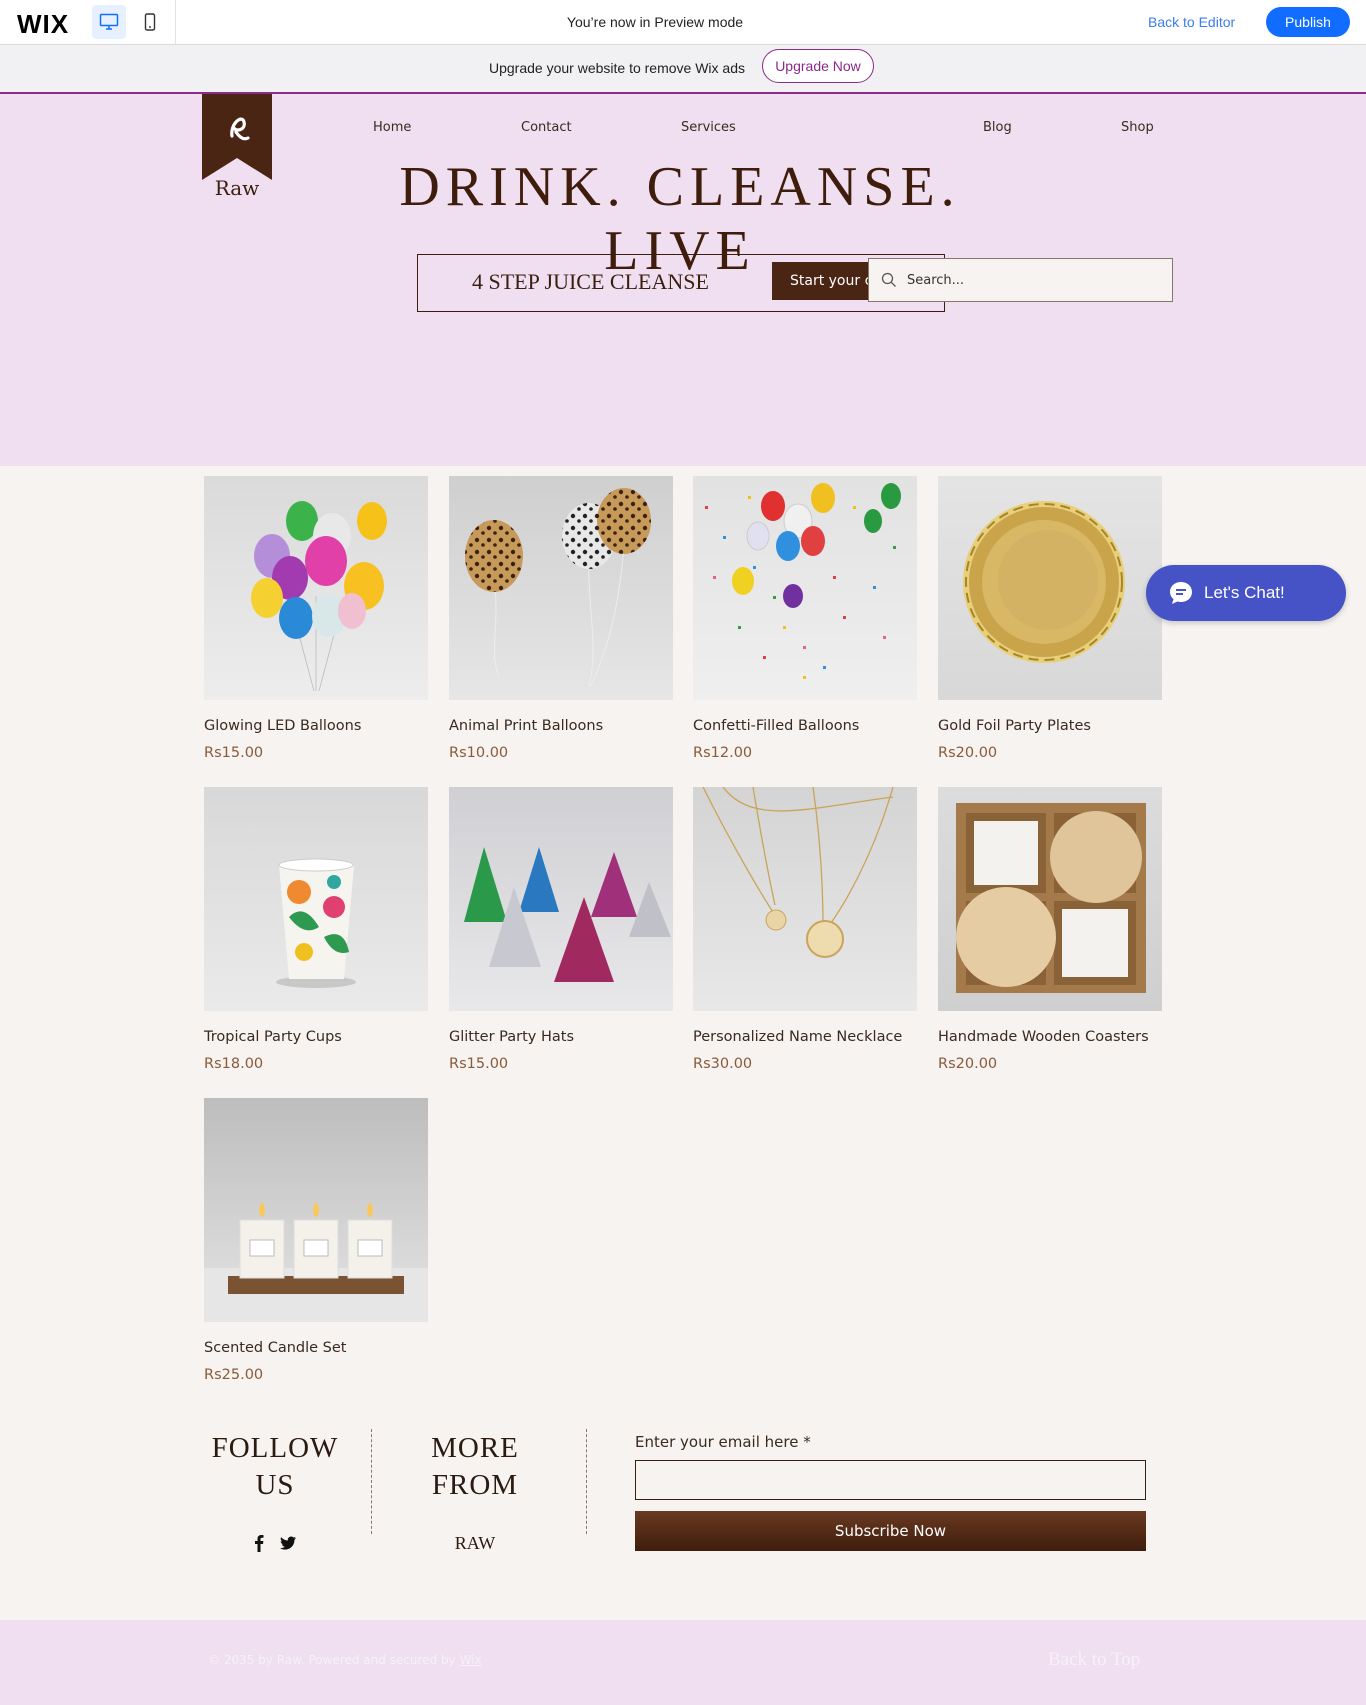  I want to click on product-name: Tropical Party Cups, so click(324, 1037).